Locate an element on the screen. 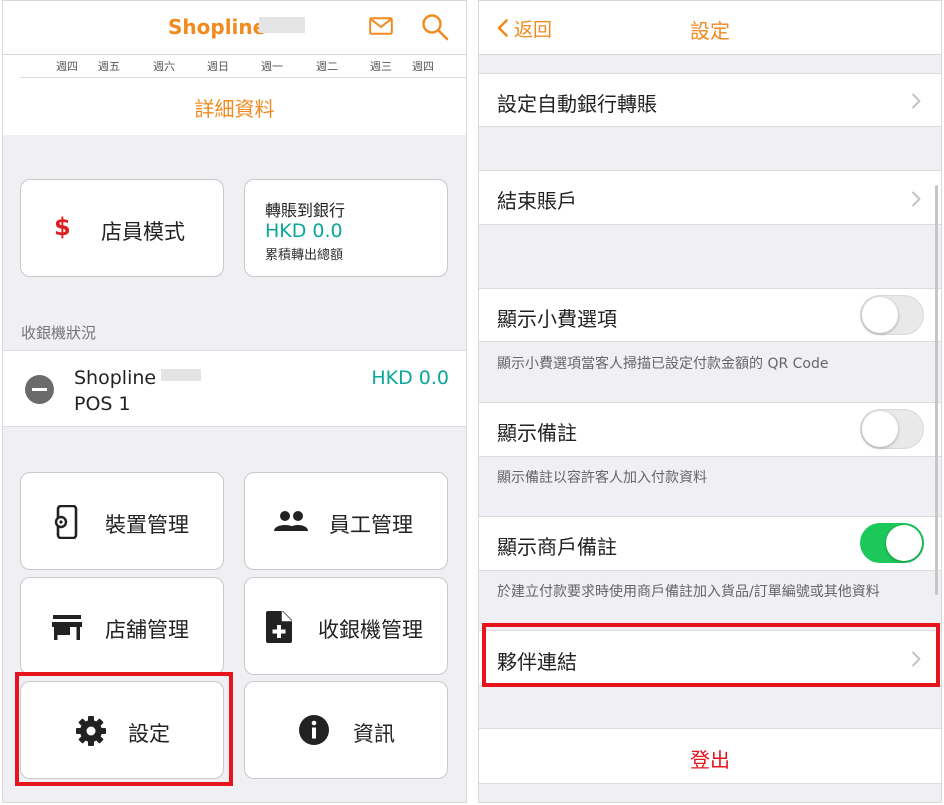 This screenshot has width=944, height=805. minus-icon is located at coordinates (39, 389).